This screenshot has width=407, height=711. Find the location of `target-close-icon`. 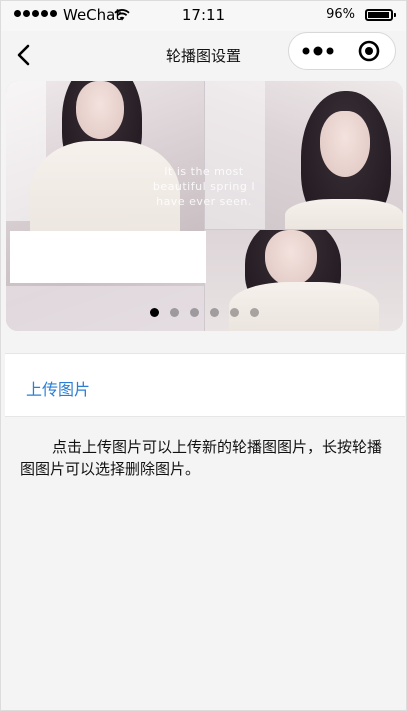

target-close-icon is located at coordinates (369, 51).